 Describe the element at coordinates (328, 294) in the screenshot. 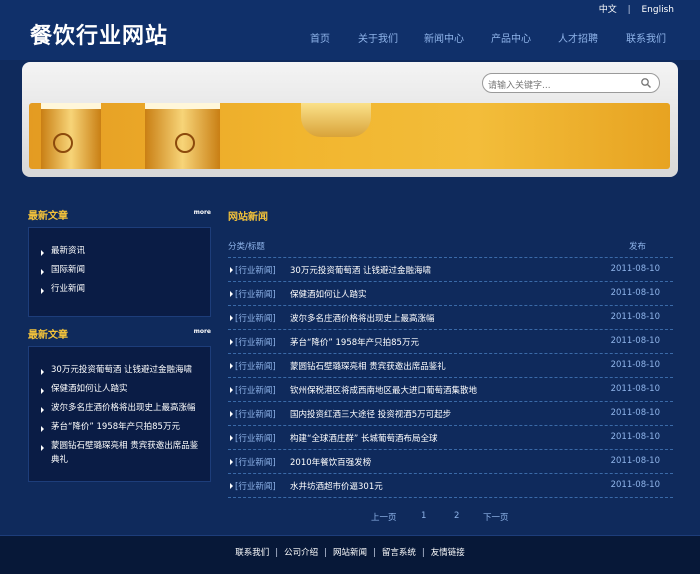

I see `news-title: 保健酒如何让人踏实` at that location.